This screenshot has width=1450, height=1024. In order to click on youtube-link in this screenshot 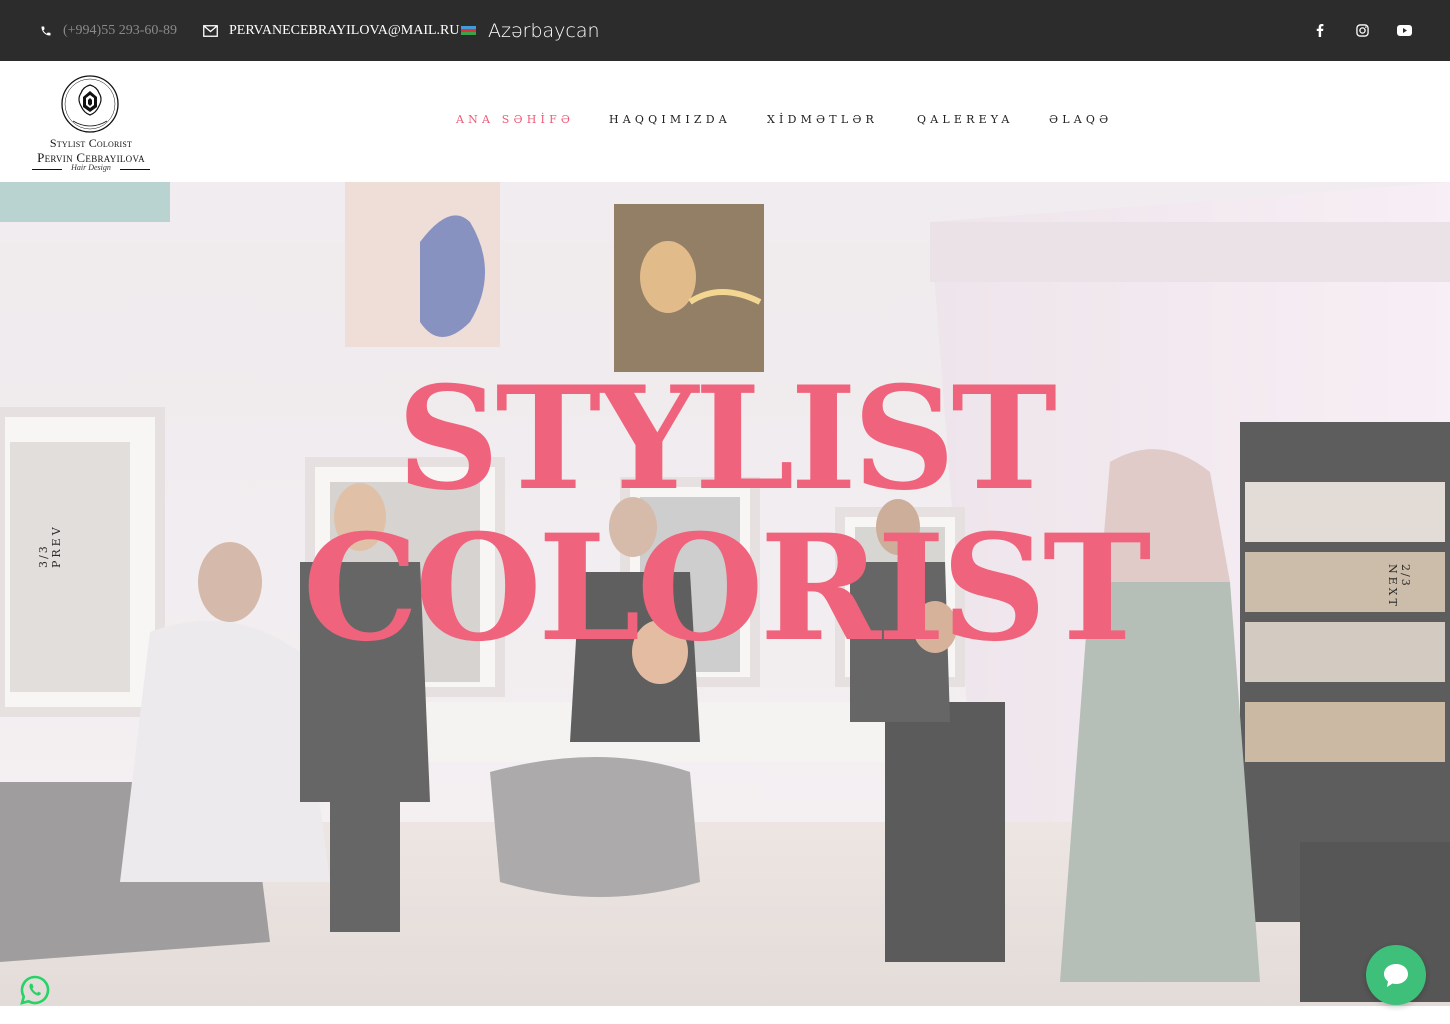, I will do `click(1404, 30)`.